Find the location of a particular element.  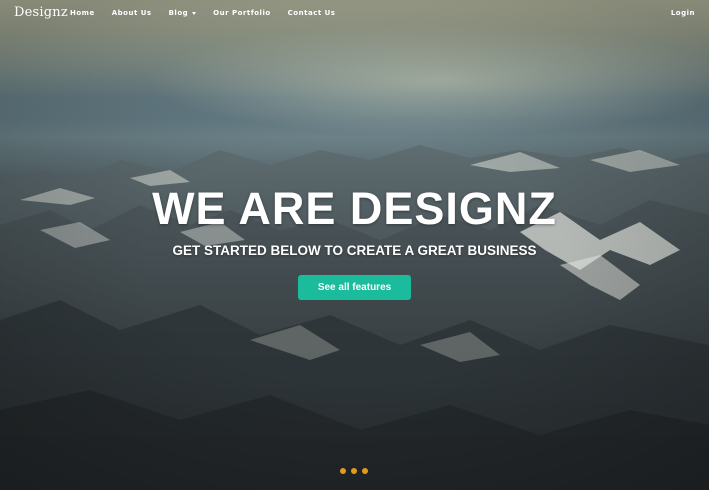

nav-item-our-portfolio: Our Portfolio is located at coordinates (242, 13).